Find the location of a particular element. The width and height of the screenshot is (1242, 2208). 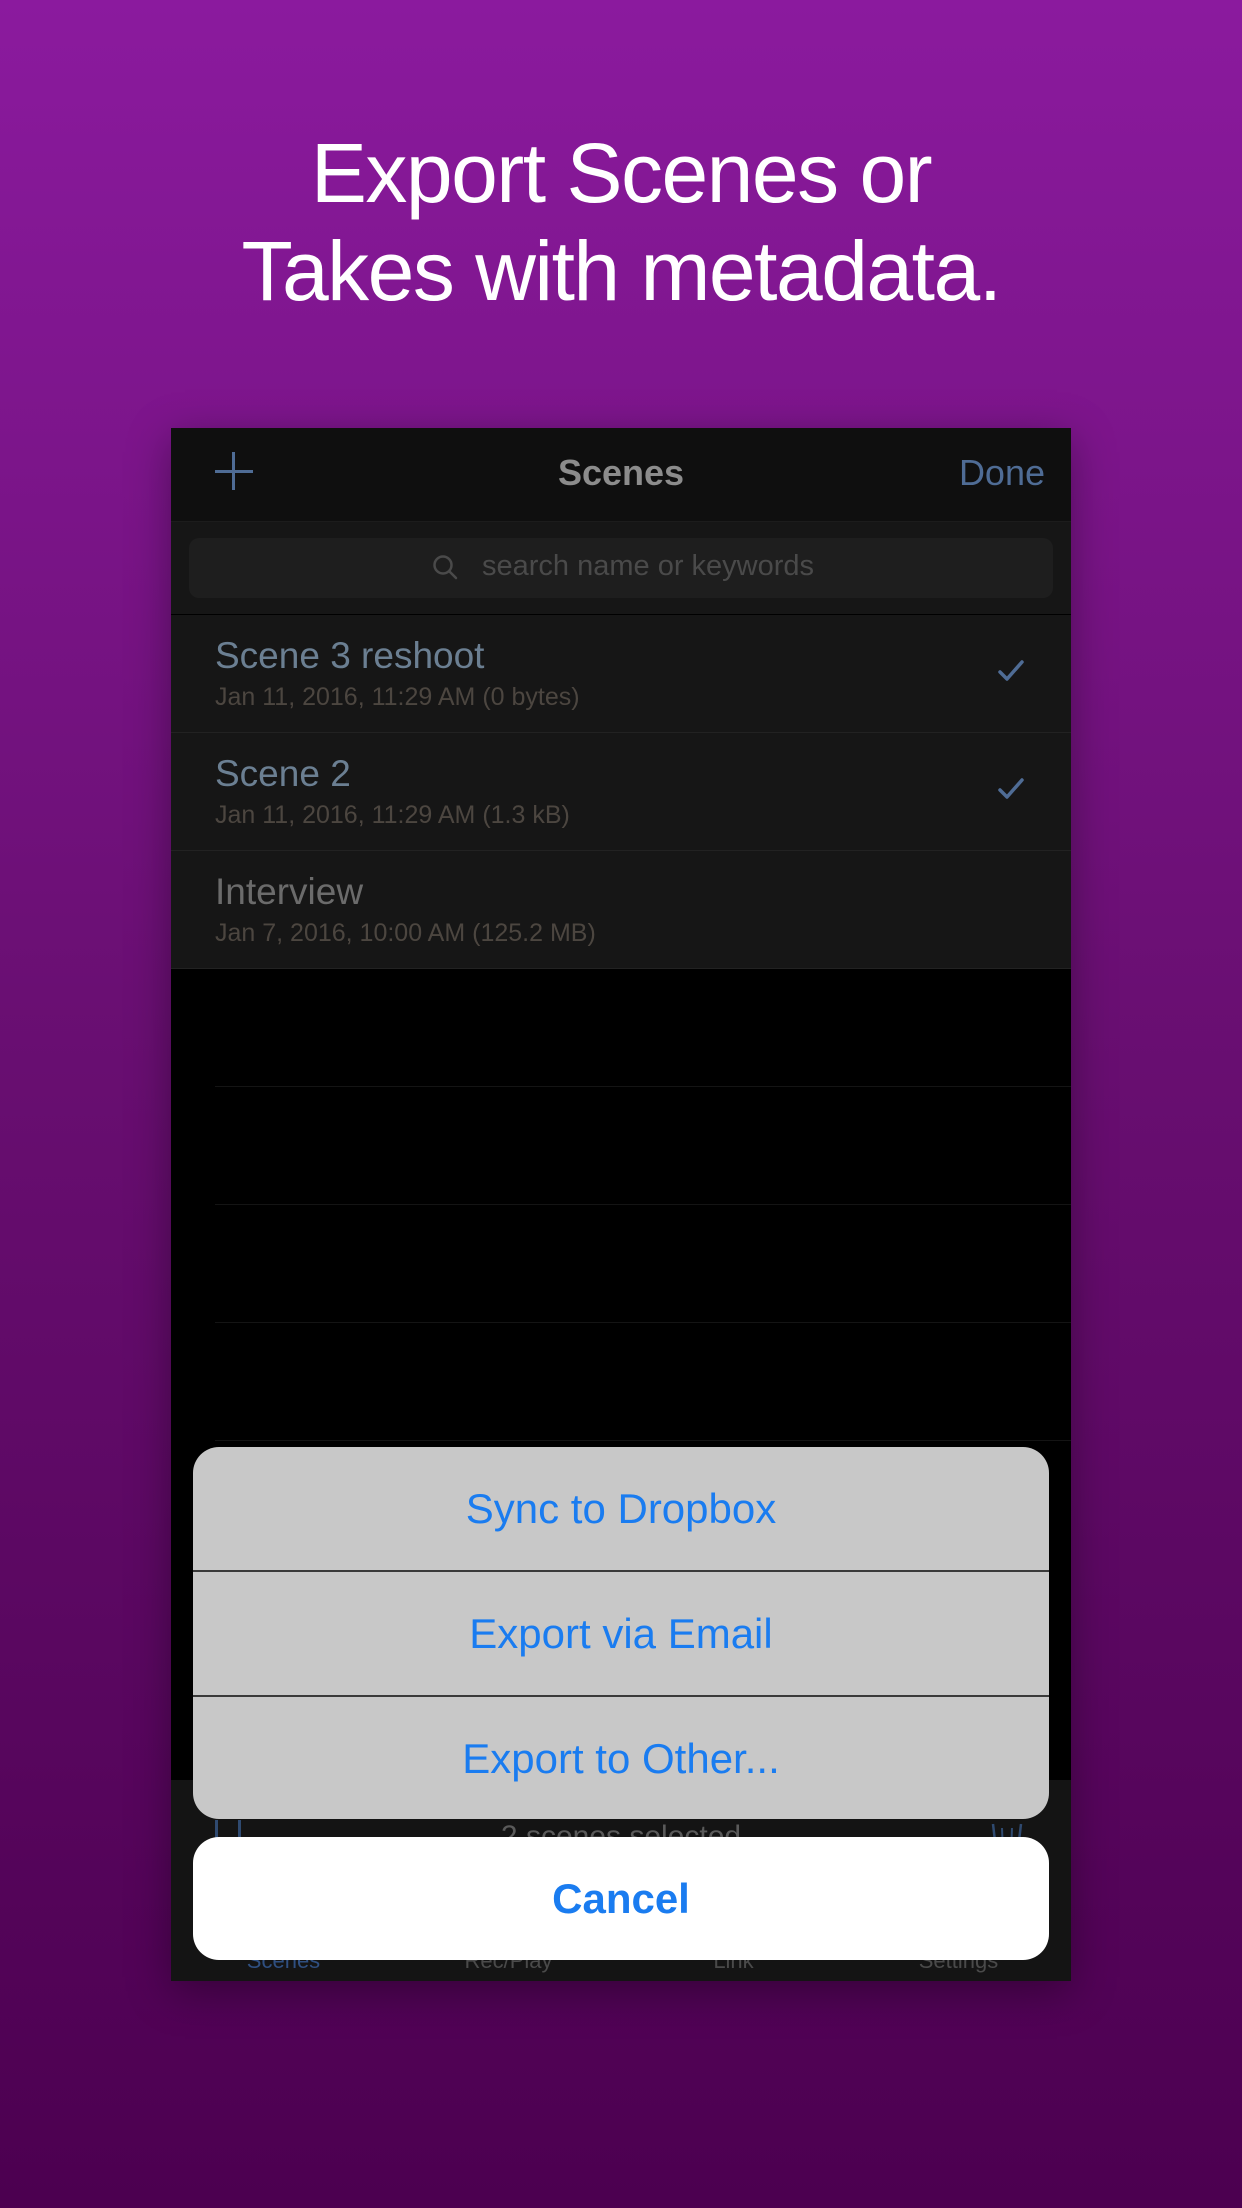

search-bar: search name or keywords is located at coordinates (621, 568).